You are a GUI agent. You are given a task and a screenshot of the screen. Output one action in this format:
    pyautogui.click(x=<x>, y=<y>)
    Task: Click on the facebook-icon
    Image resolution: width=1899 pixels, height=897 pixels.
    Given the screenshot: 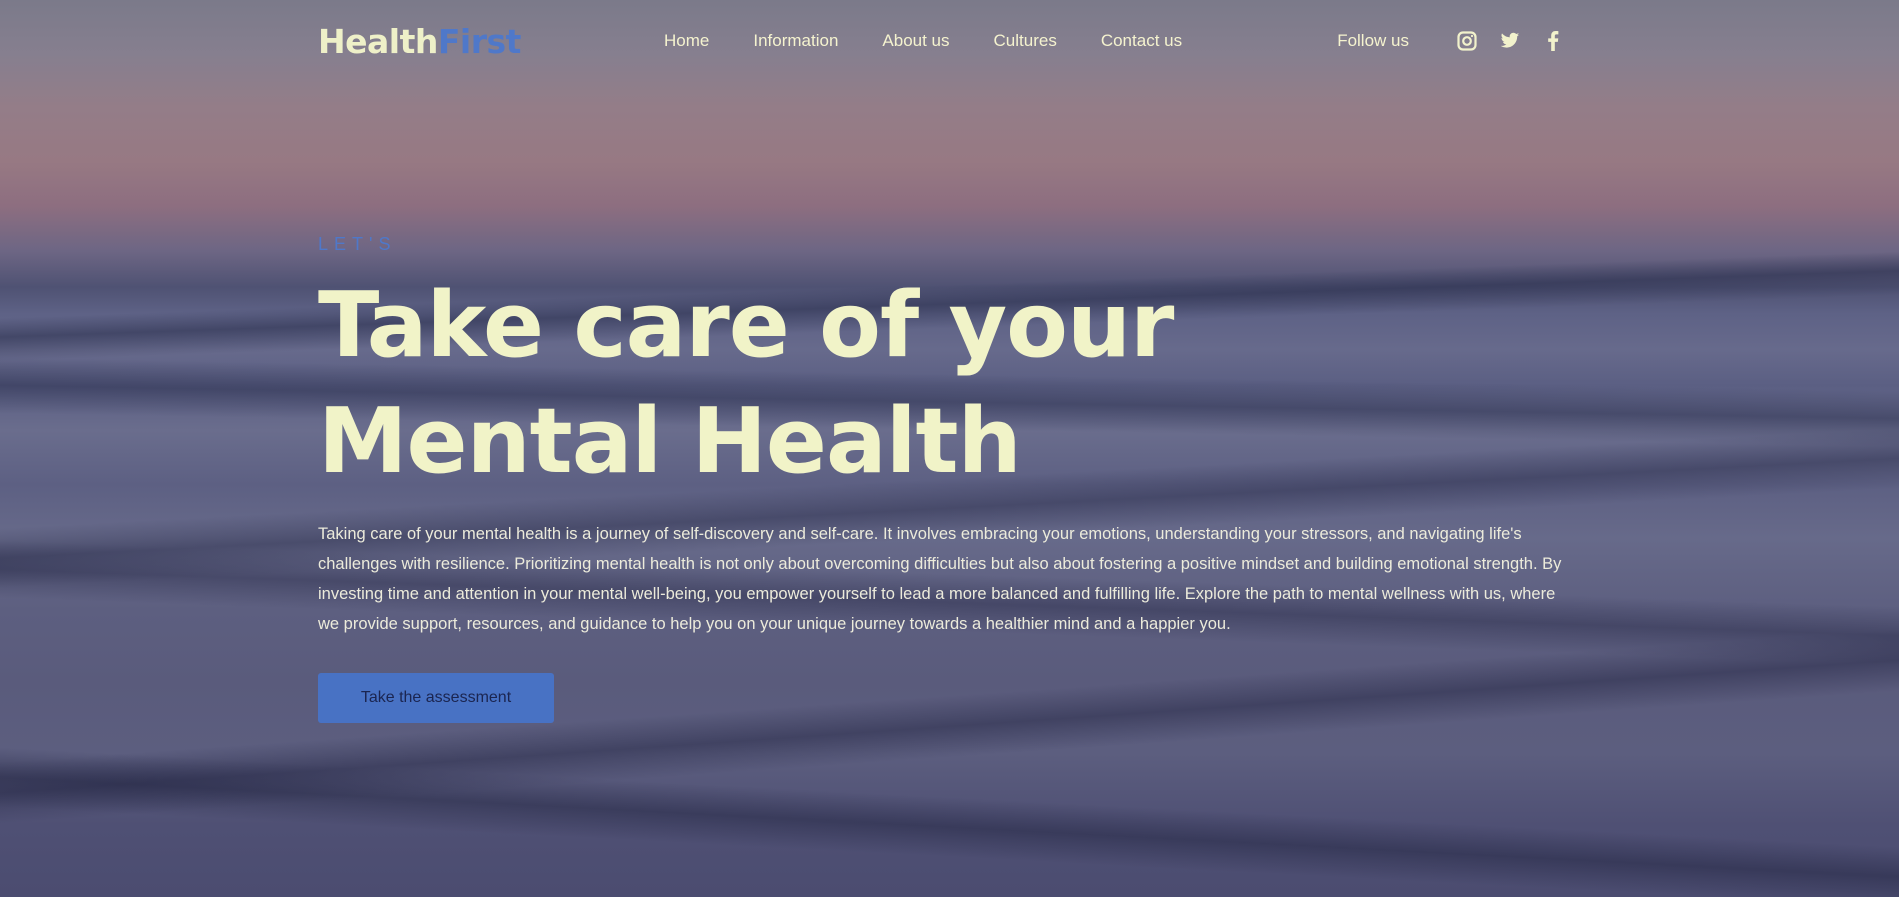 What is the action you would take?
    pyautogui.click(x=1553, y=41)
    